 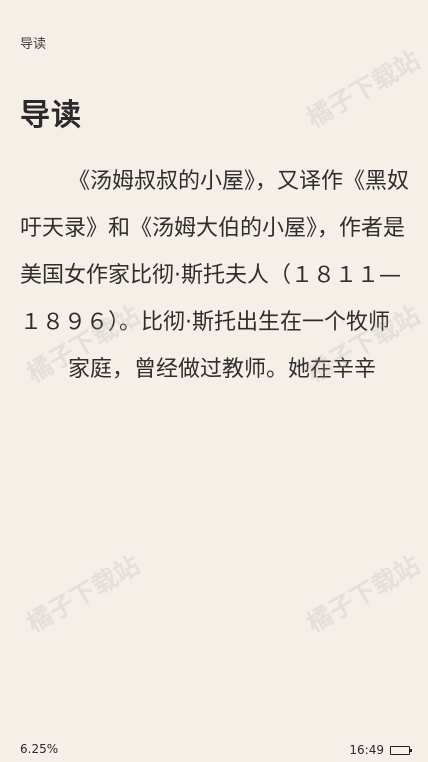 What do you see at coordinates (51, 115) in the screenshot?
I see `chapter-title: 导读` at bounding box center [51, 115].